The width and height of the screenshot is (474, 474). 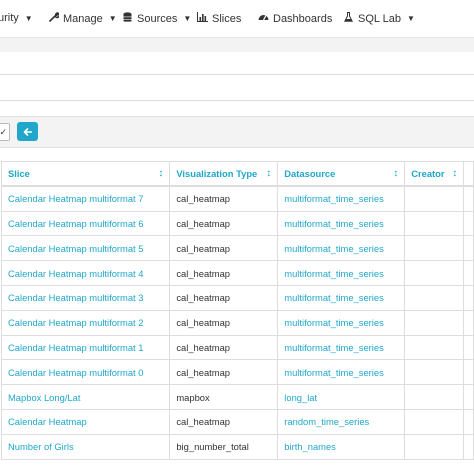 What do you see at coordinates (54, 18) in the screenshot?
I see `wrench-icon` at bounding box center [54, 18].